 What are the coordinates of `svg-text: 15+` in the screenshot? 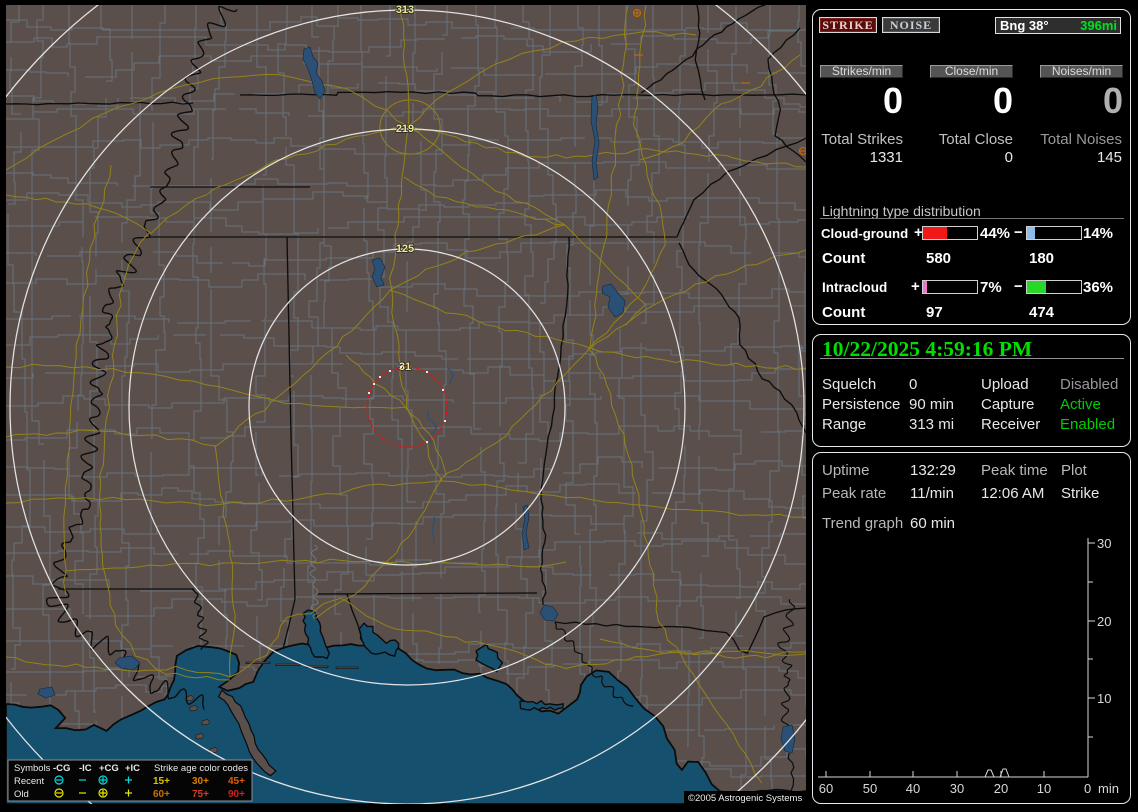 It's located at (161, 781).